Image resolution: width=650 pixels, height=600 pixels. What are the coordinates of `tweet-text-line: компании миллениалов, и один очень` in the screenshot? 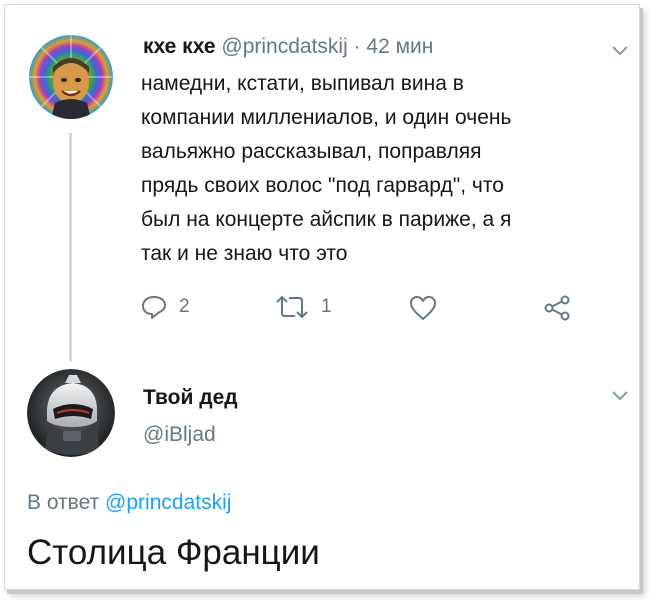 It's located at (326, 117).